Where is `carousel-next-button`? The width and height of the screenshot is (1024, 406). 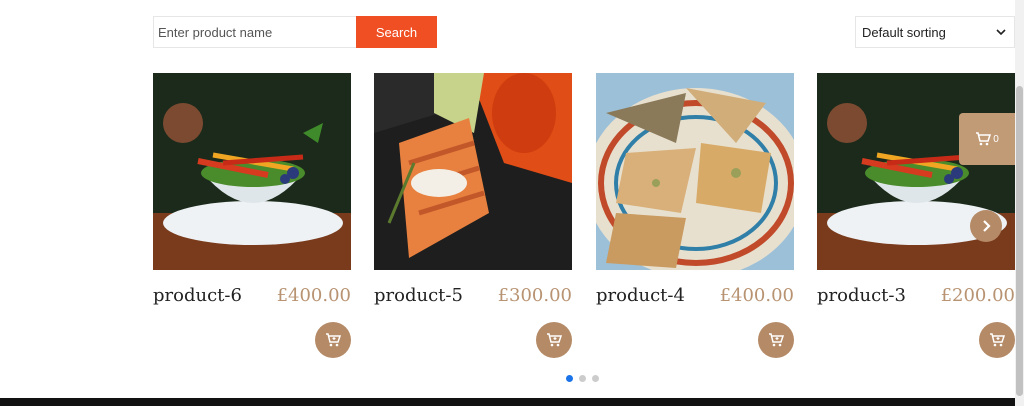 carousel-next-button is located at coordinates (986, 226).